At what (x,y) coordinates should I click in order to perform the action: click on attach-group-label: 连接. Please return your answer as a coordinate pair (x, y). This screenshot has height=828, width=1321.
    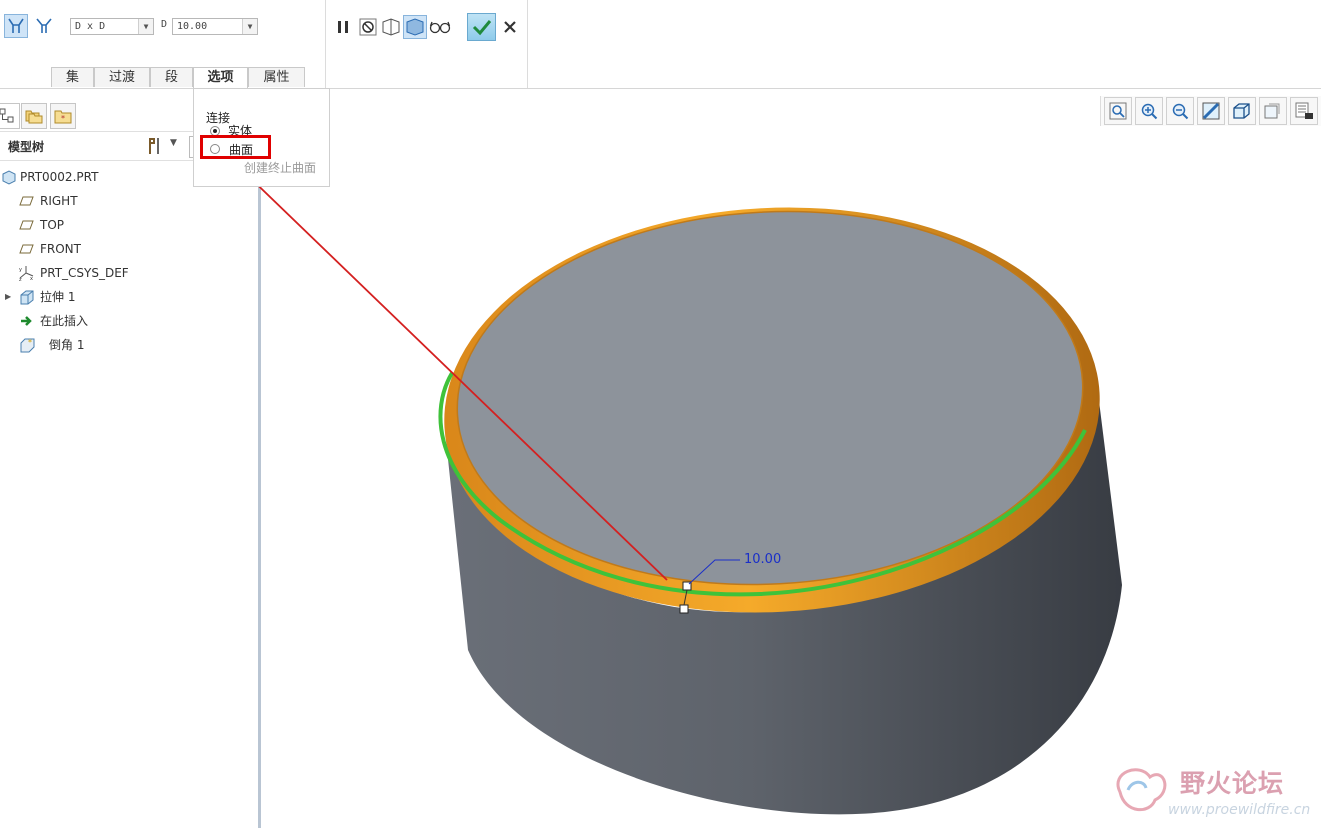
    Looking at the image, I should click on (218, 118).